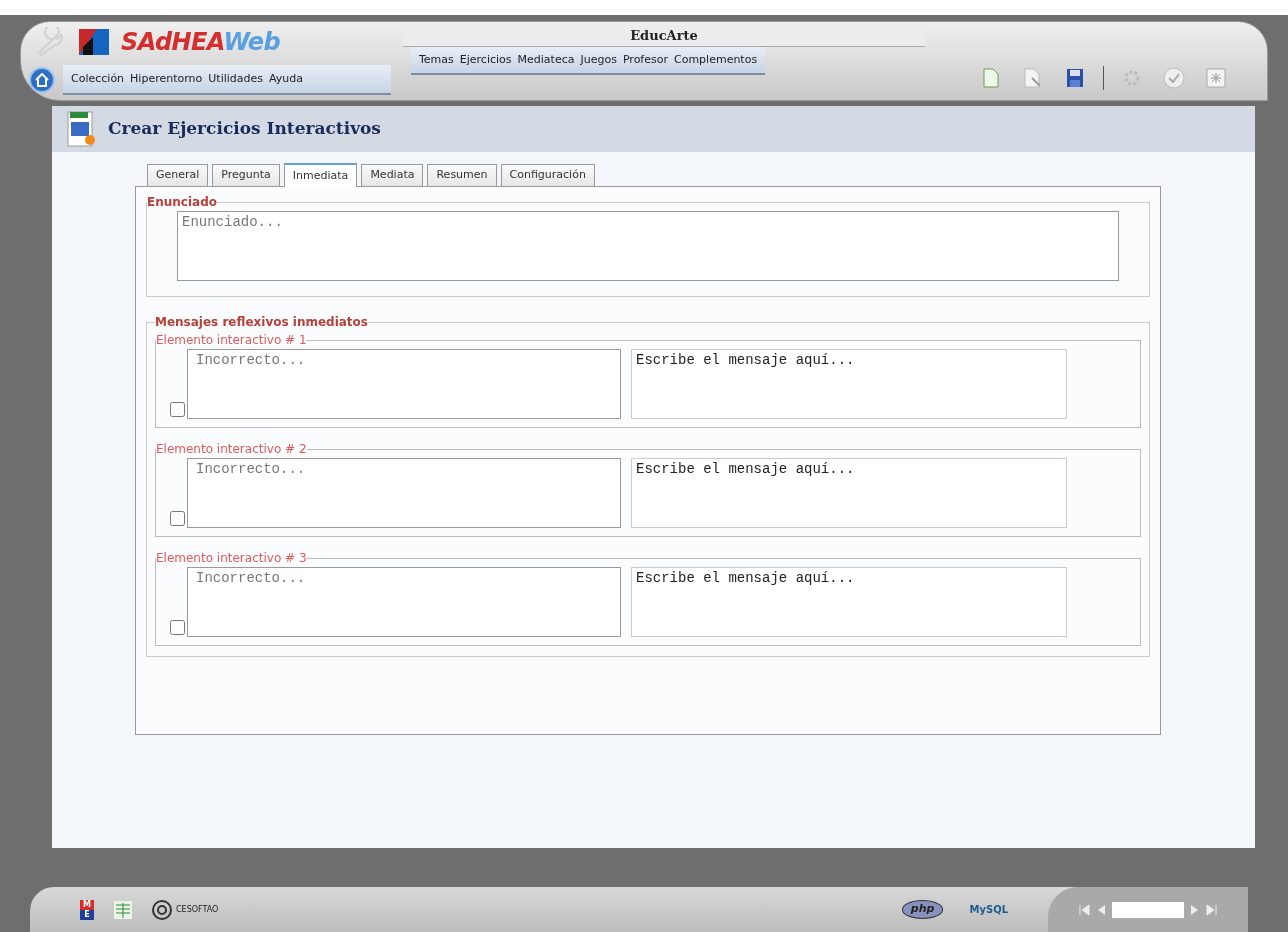 This screenshot has height=932, width=1288. I want to click on page-field, so click(1148, 909).